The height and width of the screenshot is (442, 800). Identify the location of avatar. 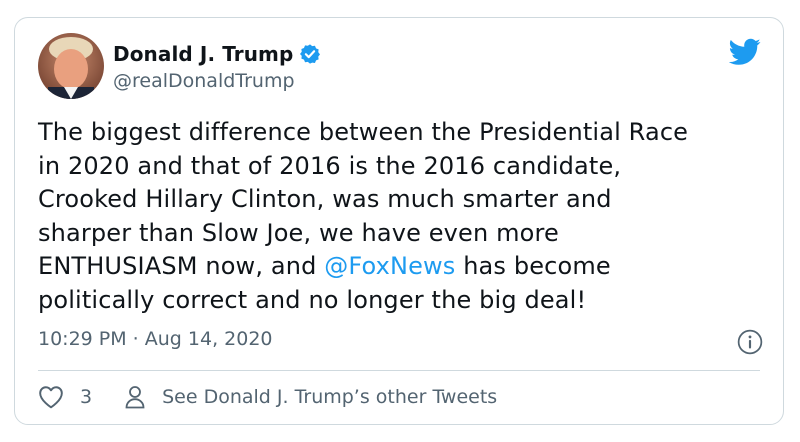
(71, 66).